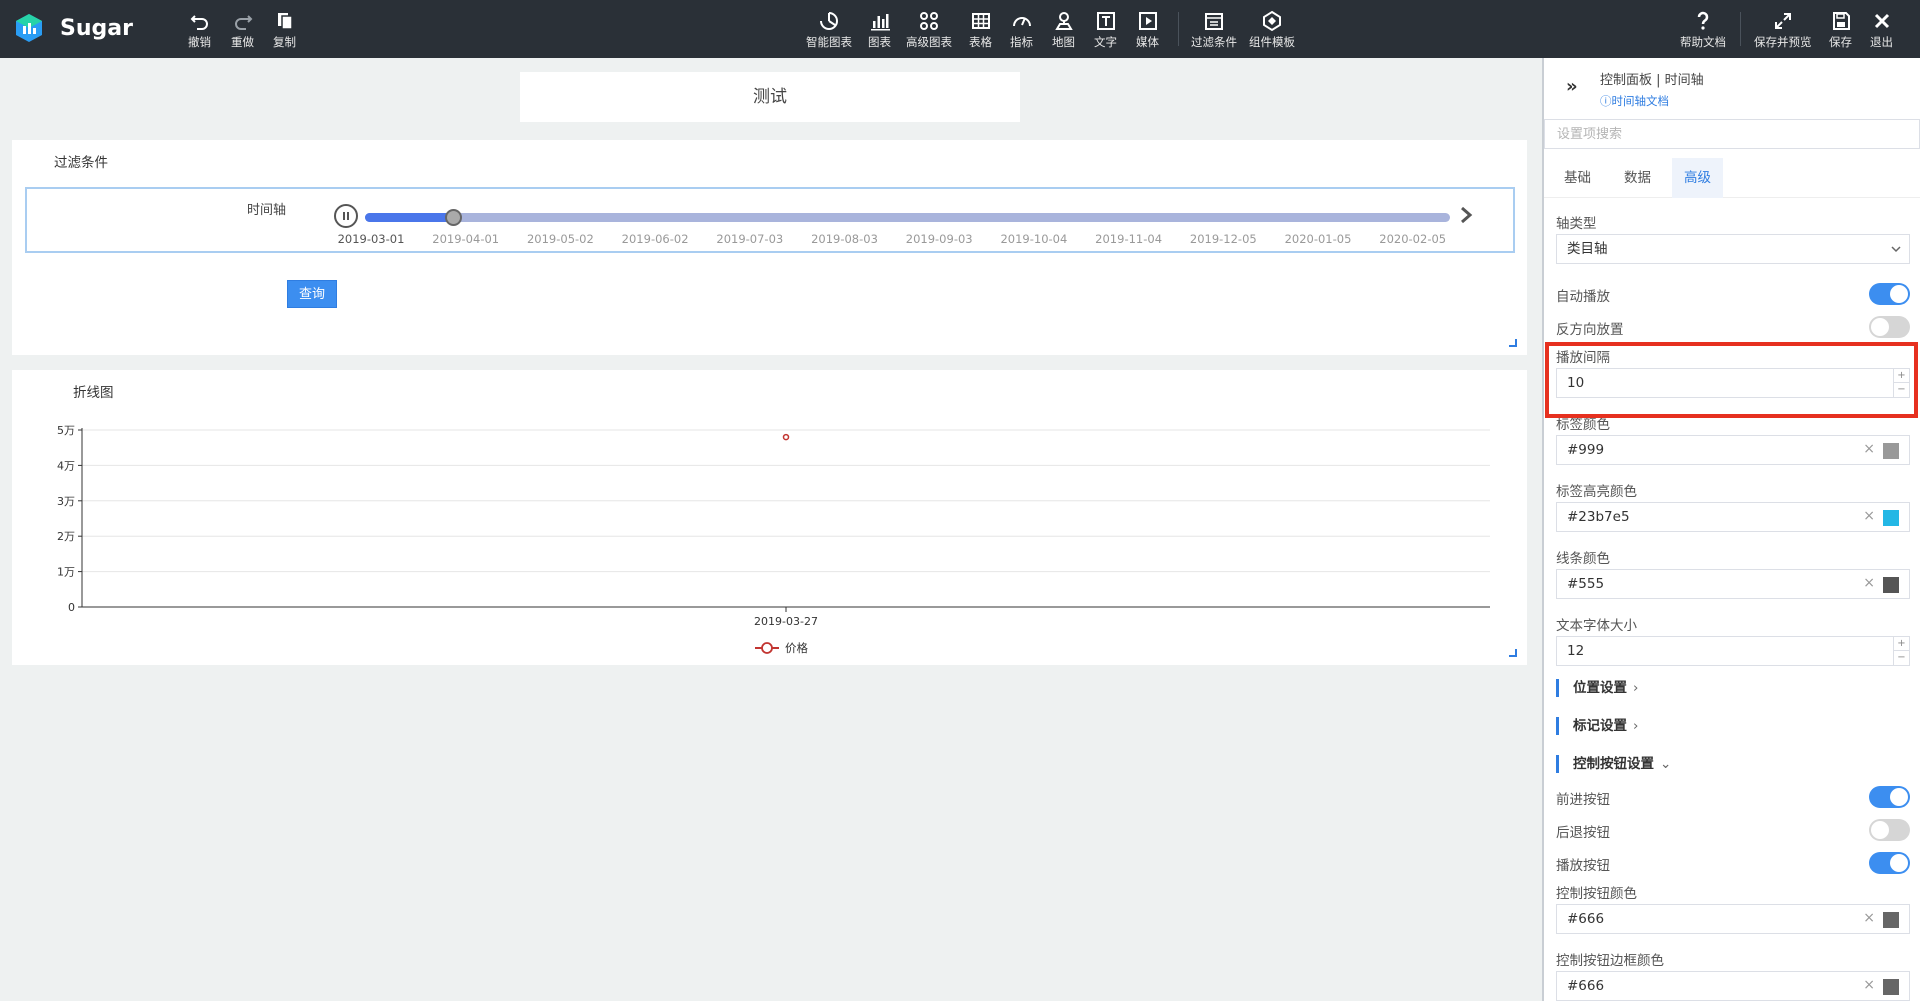 This screenshot has height=1001, width=1920. Describe the element at coordinates (1021, 30) in the screenshot. I see `metric-button: 指标` at that location.